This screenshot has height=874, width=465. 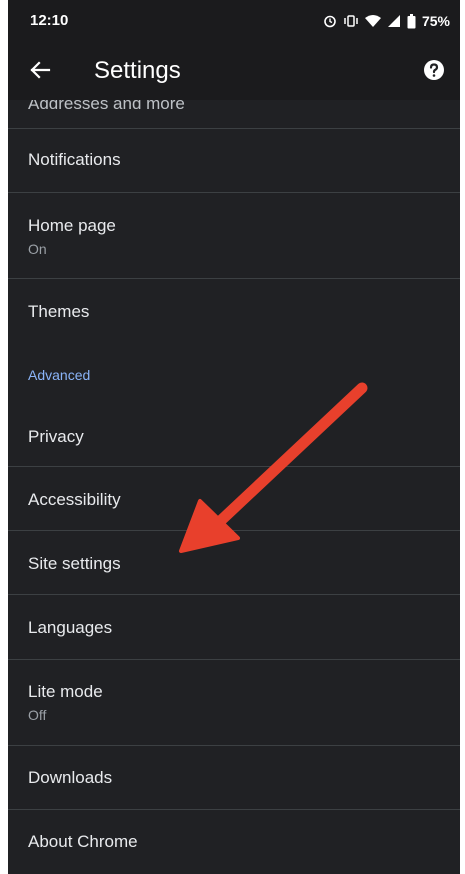 What do you see at coordinates (72, 225) in the screenshot?
I see `settings-item-label: Home page` at bounding box center [72, 225].